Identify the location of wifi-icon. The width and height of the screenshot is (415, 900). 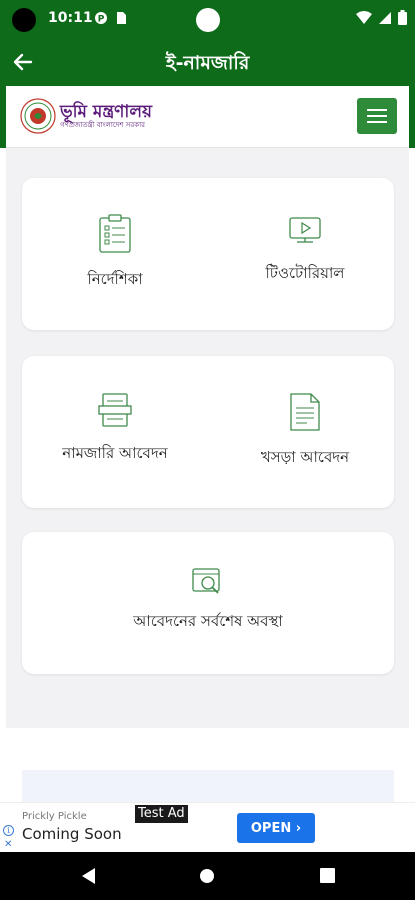
(364, 17).